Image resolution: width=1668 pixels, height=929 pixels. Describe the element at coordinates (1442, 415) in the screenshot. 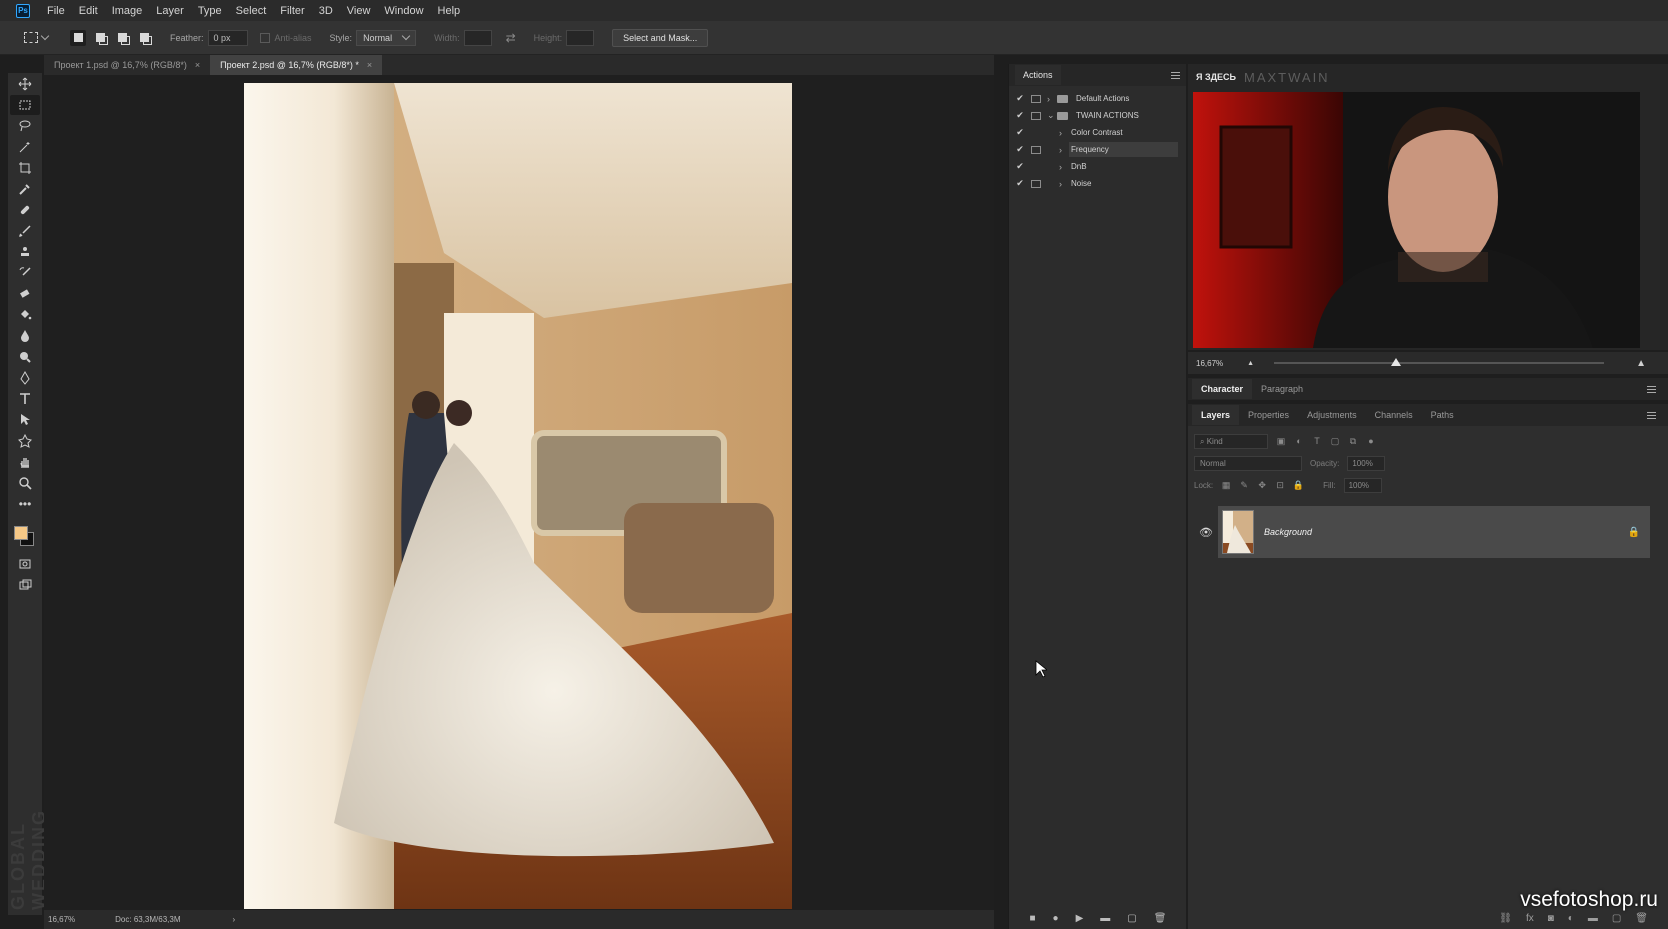

I see `tab-paths: Paths` at that location.